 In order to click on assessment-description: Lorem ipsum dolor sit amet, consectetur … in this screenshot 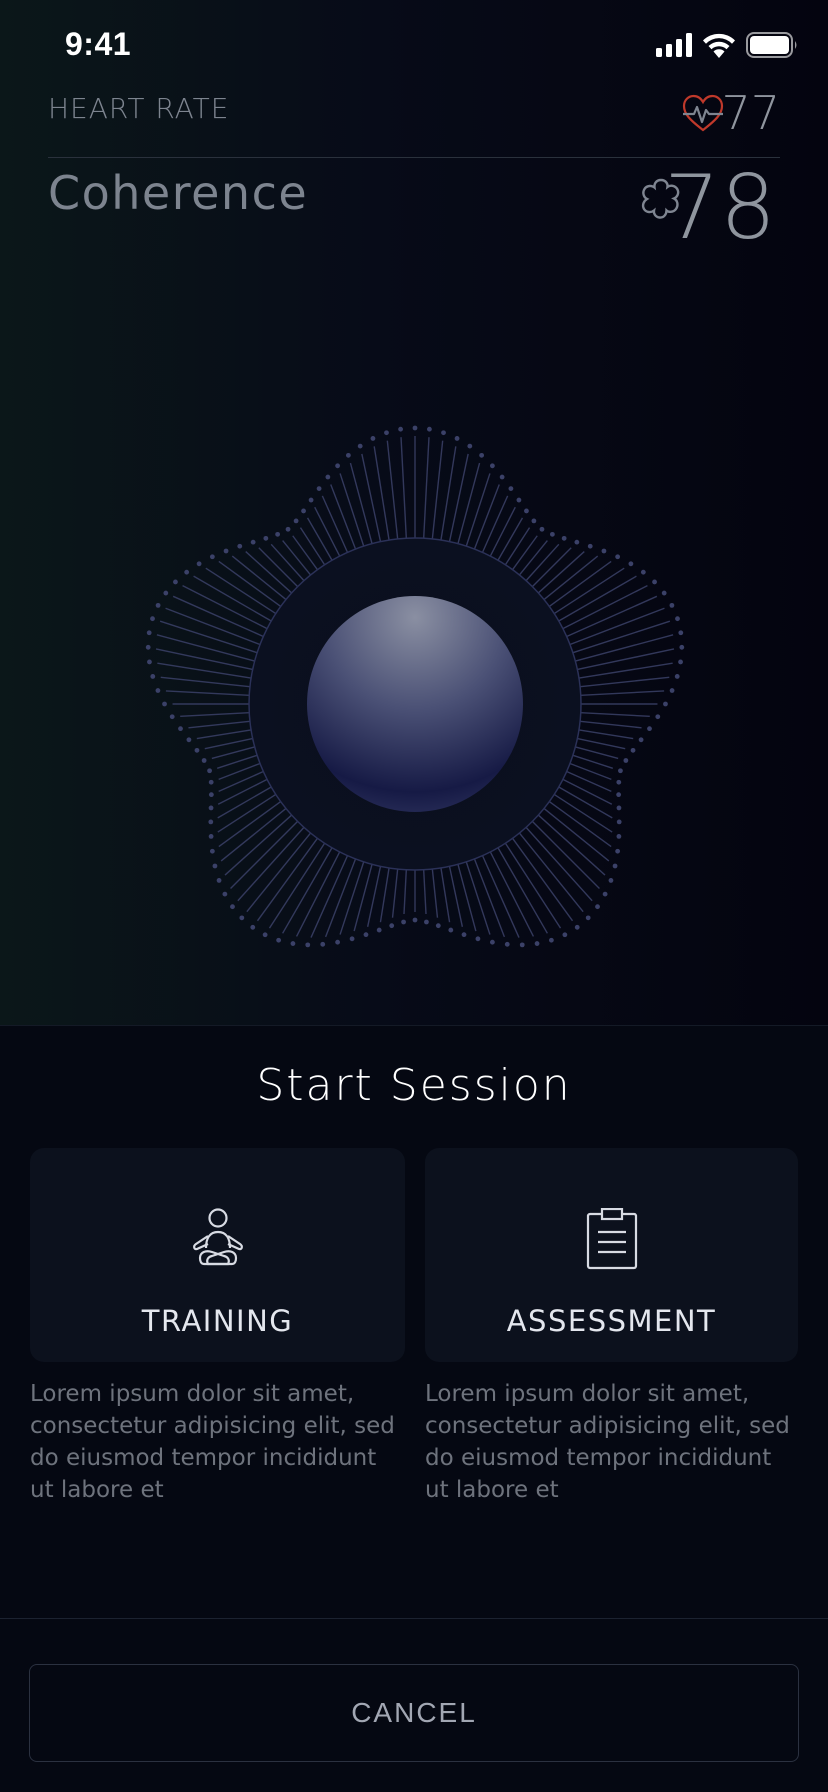, I will do `click(607, 1442)`.